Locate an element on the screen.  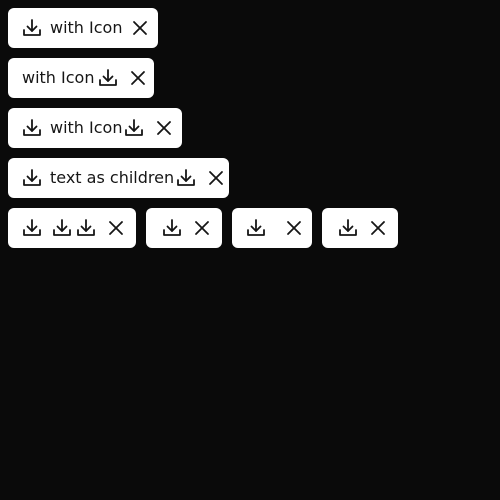
chip-leading-icon: with Icon is located at coordinates (83, 28).